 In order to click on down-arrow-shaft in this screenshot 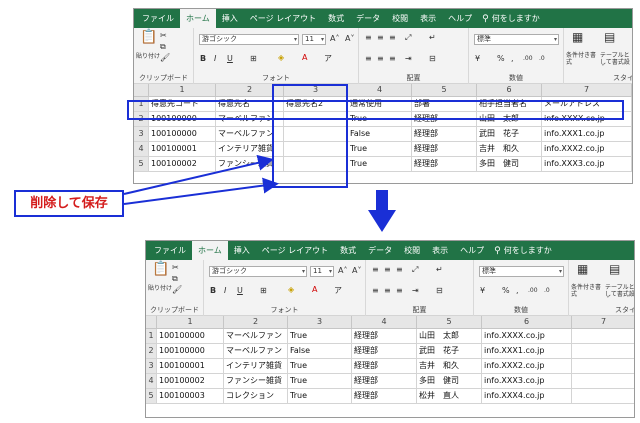, I will do `click(382, 201)`.